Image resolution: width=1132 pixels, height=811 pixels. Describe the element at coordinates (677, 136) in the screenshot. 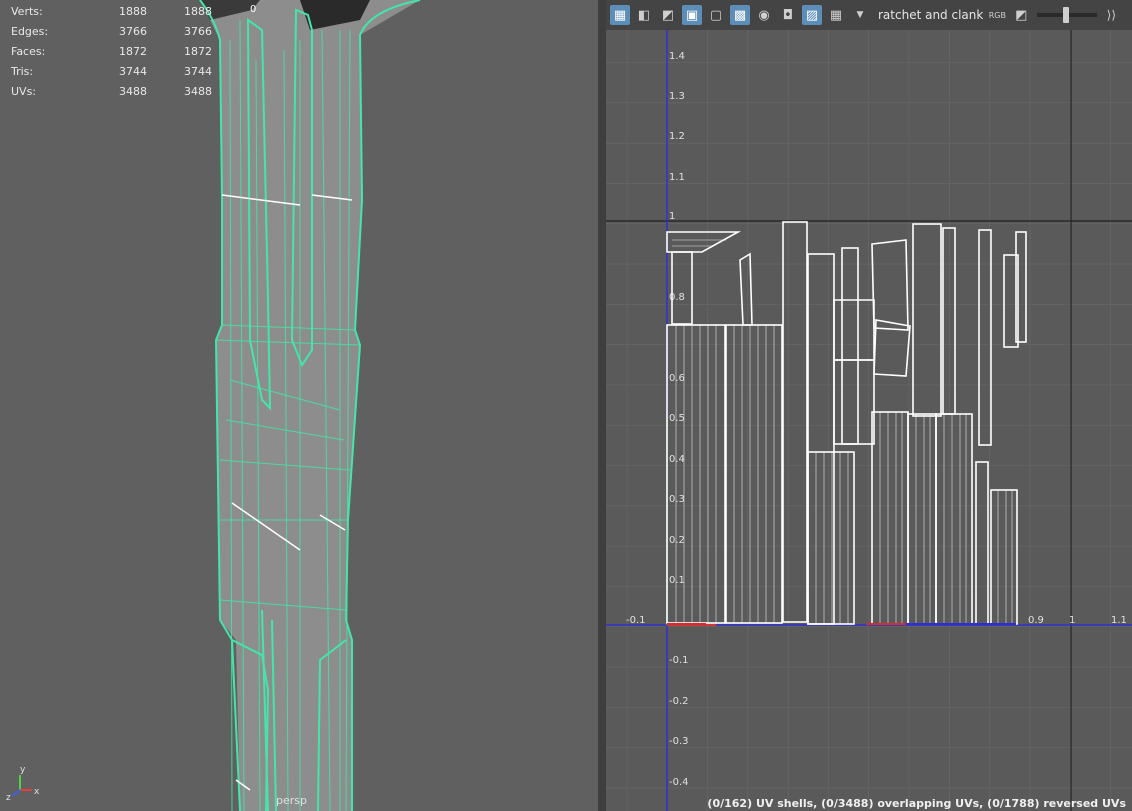

I see `v-tick-label: 1.2` at that location.